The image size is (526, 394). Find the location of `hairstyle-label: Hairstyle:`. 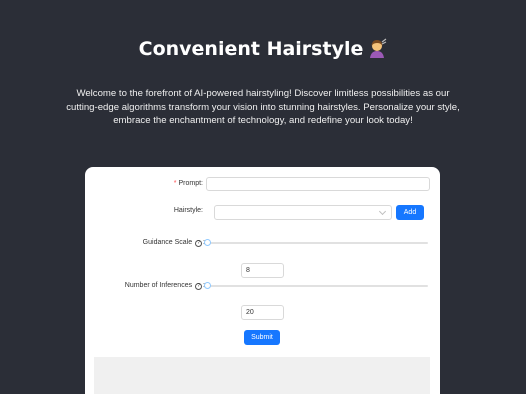

hairstyle-label: Hairstyle: is located at coordinates (188, 210).